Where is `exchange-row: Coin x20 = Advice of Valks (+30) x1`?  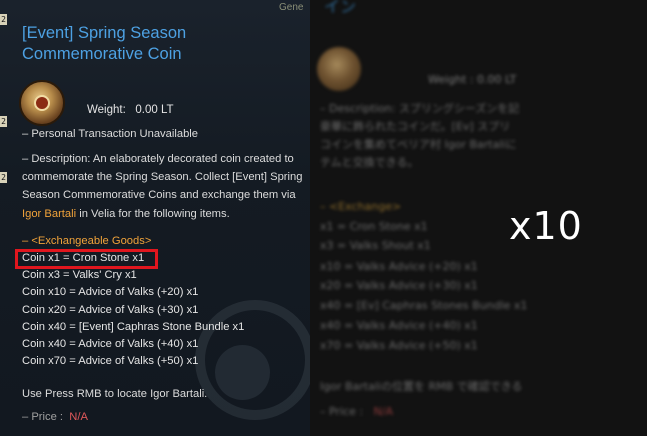 exchange-row: Coin x20 = Advice of Valks (+30) x1 is located at coordinates (110, 309).